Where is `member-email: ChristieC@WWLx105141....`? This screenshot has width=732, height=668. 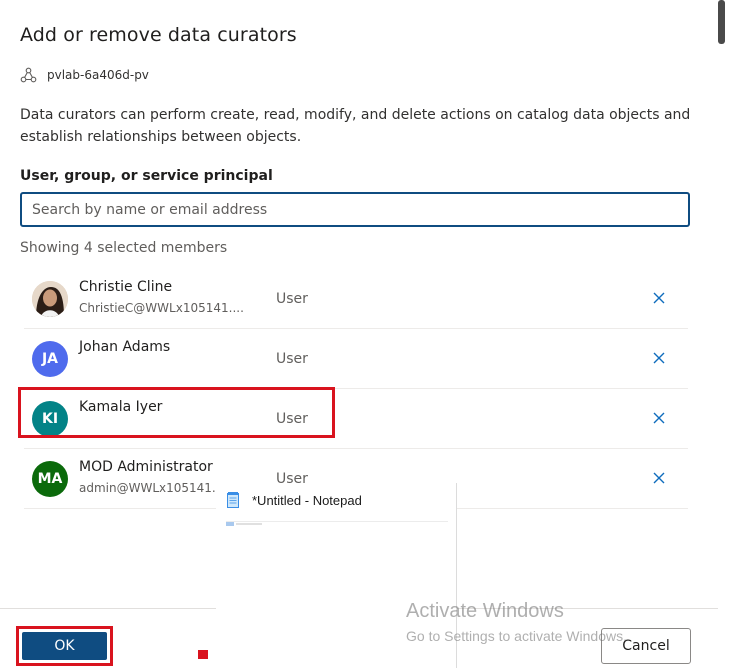
member-email: ChristieC@WWLx105141.... is located at coordinates (161, 308).